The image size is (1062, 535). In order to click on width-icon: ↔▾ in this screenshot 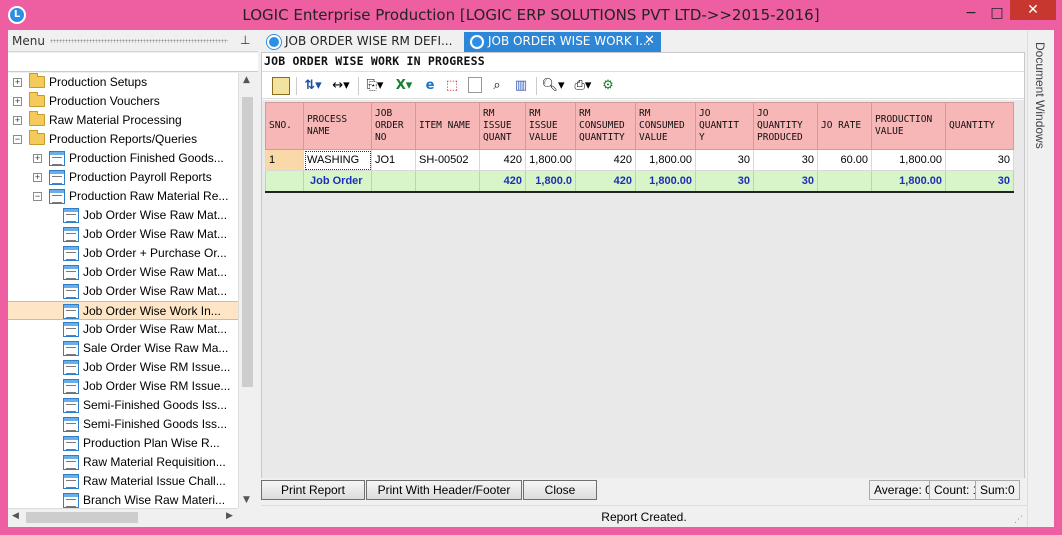, I will do `click(341, 86)`.